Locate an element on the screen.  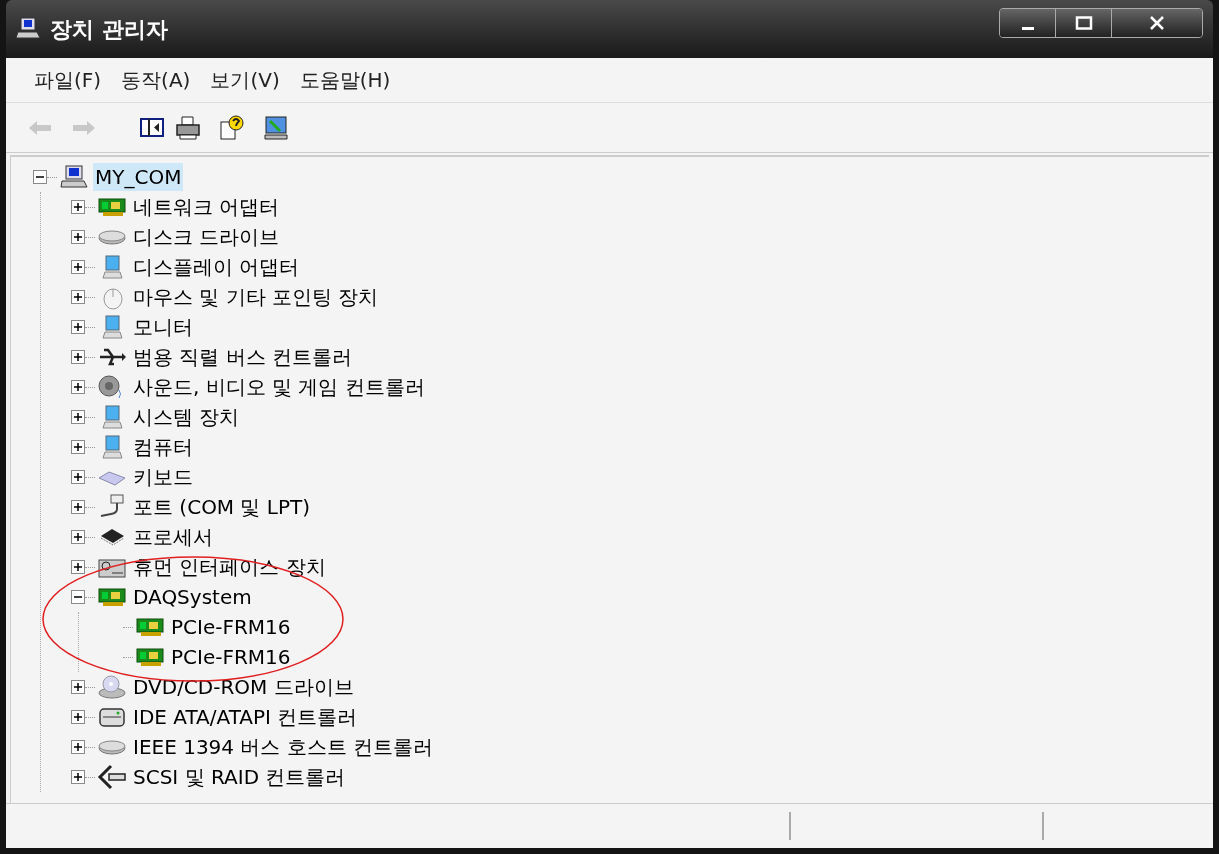
menu-item: 도움말(H) is located at coordinates (345, 80).